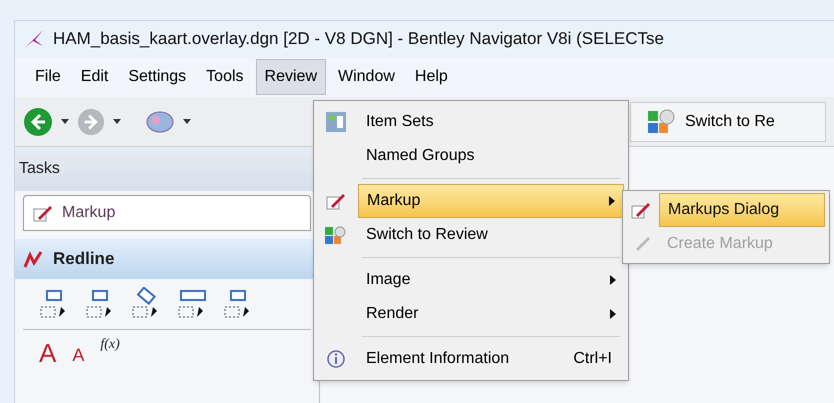 The image size is (834, 403). Describe the element at coordinates (167, 213) in the screenshot. I see `task-dropdown: Markup` at that location.